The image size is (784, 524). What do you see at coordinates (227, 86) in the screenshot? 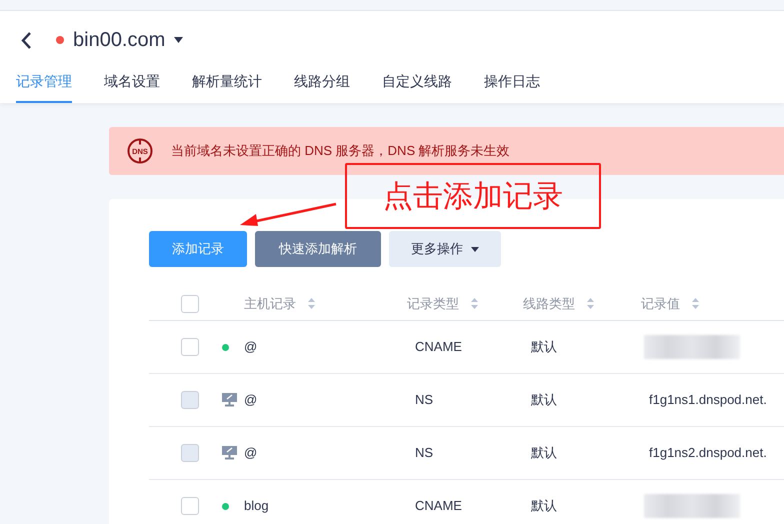
I see `nav-tab: 解析量统计` at bounding box center [227, 86].